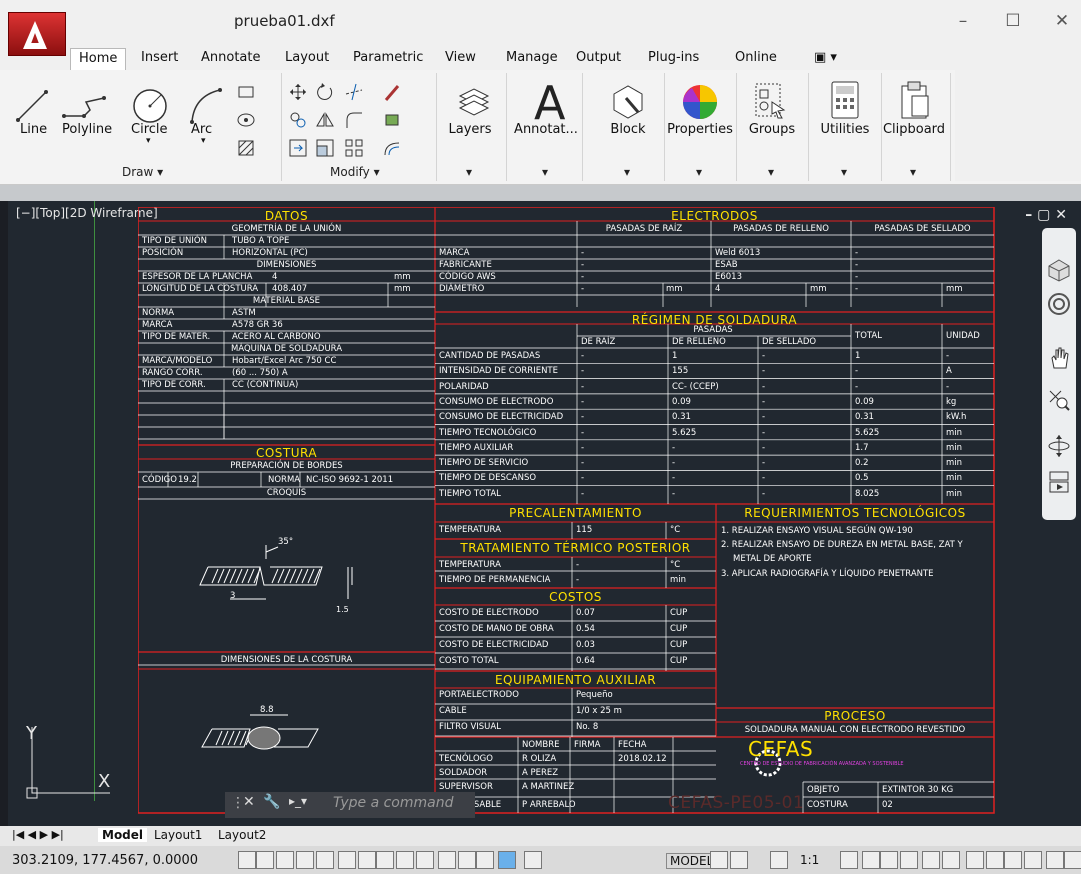  What do you see at coordinates (700, 129) in the screenshot?
I see `properties-tool: Properties` at bounding box center [700, 129].